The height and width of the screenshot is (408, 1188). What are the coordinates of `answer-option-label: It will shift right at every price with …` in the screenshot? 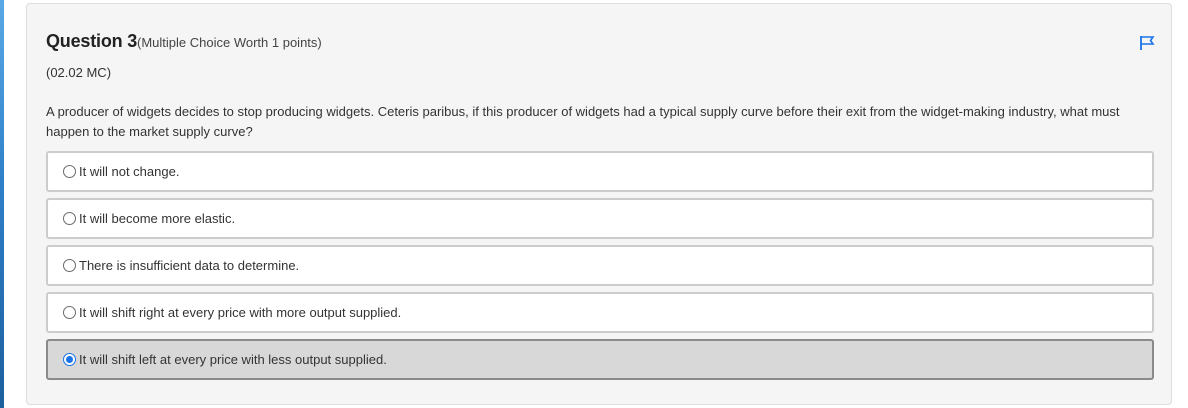 It's located at (240, 312).